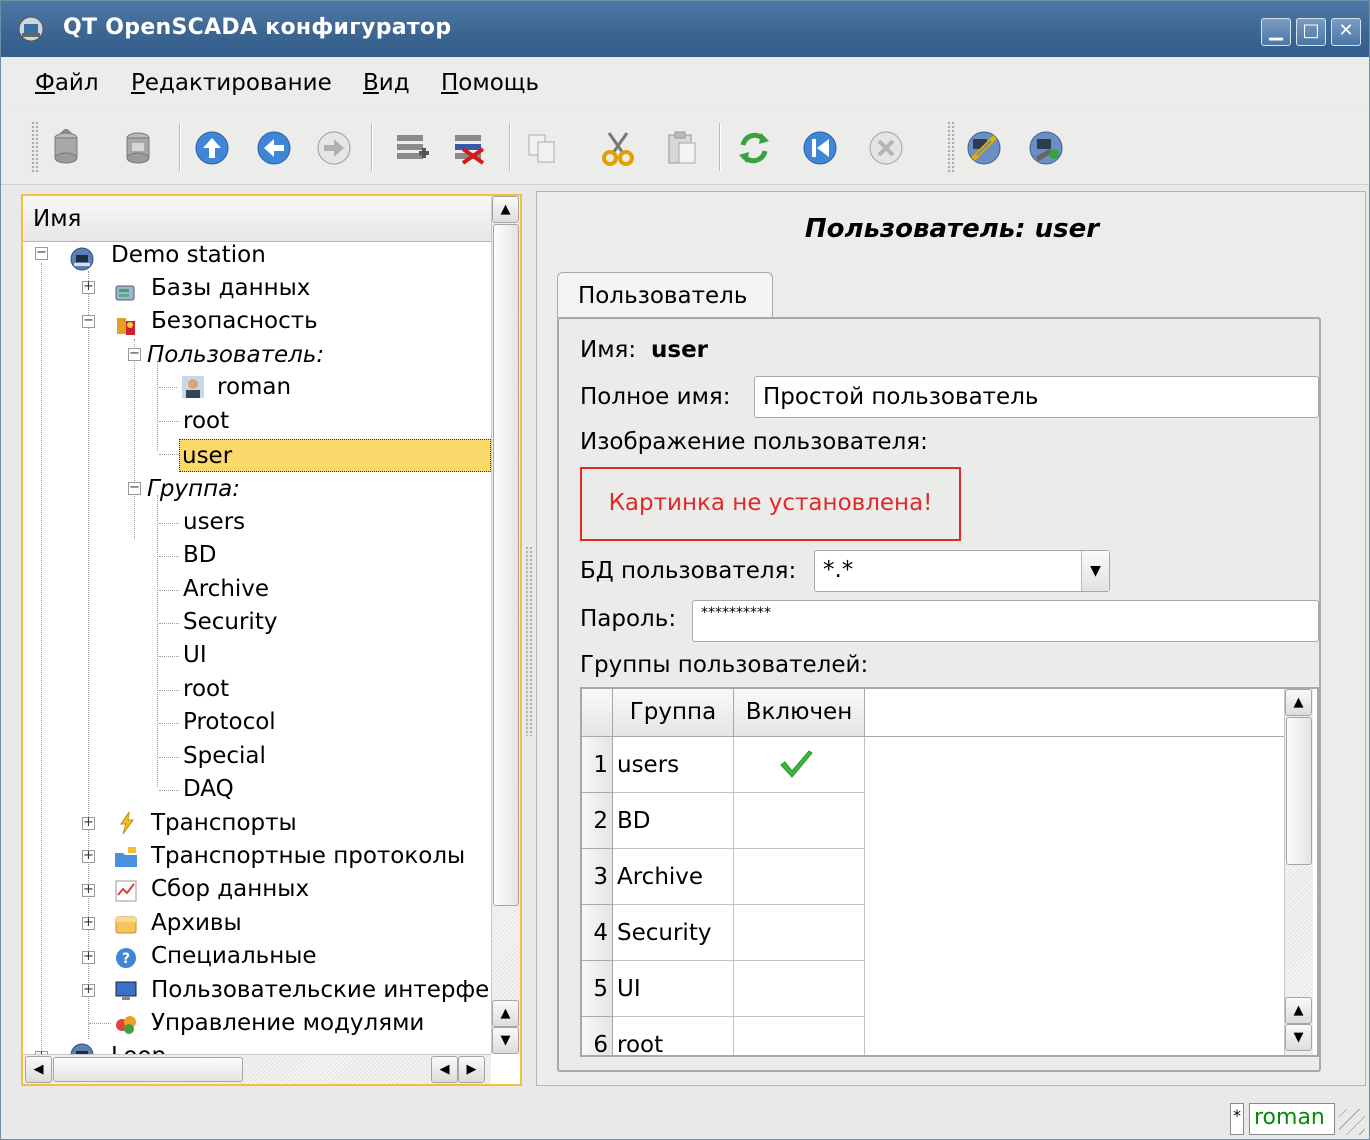  I want to click on station-config-icon, so click(984, 148).